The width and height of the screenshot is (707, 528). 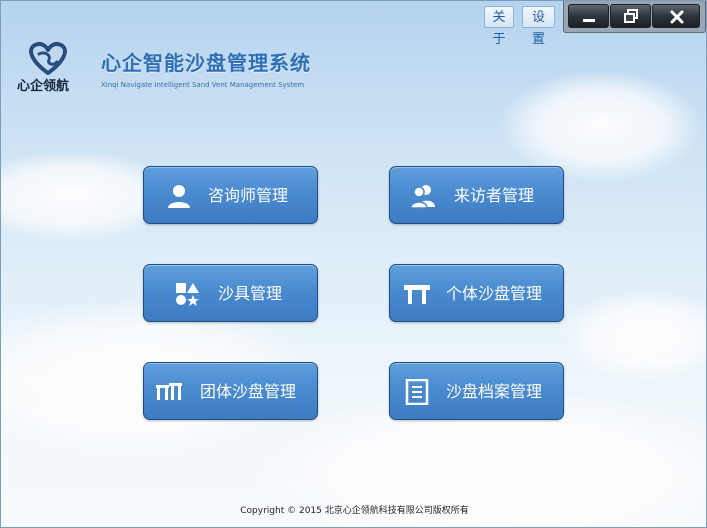 What do you see at coordinates (248, 391) in the screenshot?
I see `group-sandbox-management-label: 团体沙盘管理` at bounding box center [248, 391].